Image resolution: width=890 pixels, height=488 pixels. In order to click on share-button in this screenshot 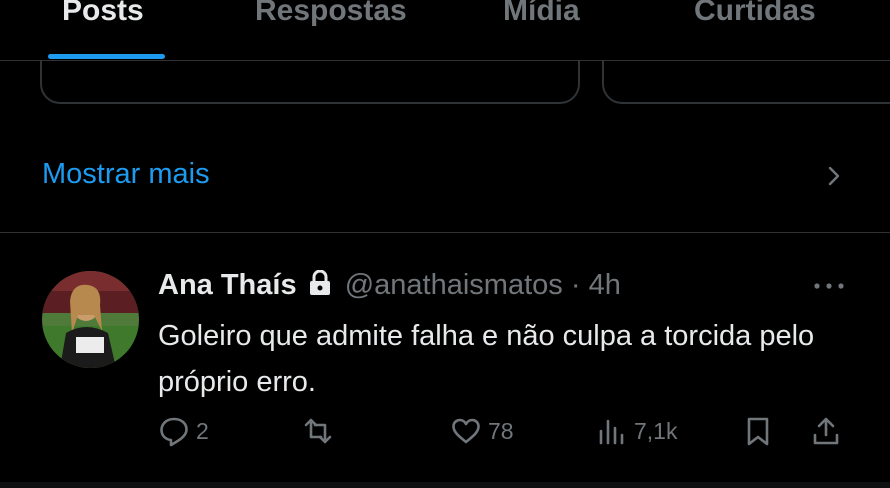, I will do `click(826, 431)`.